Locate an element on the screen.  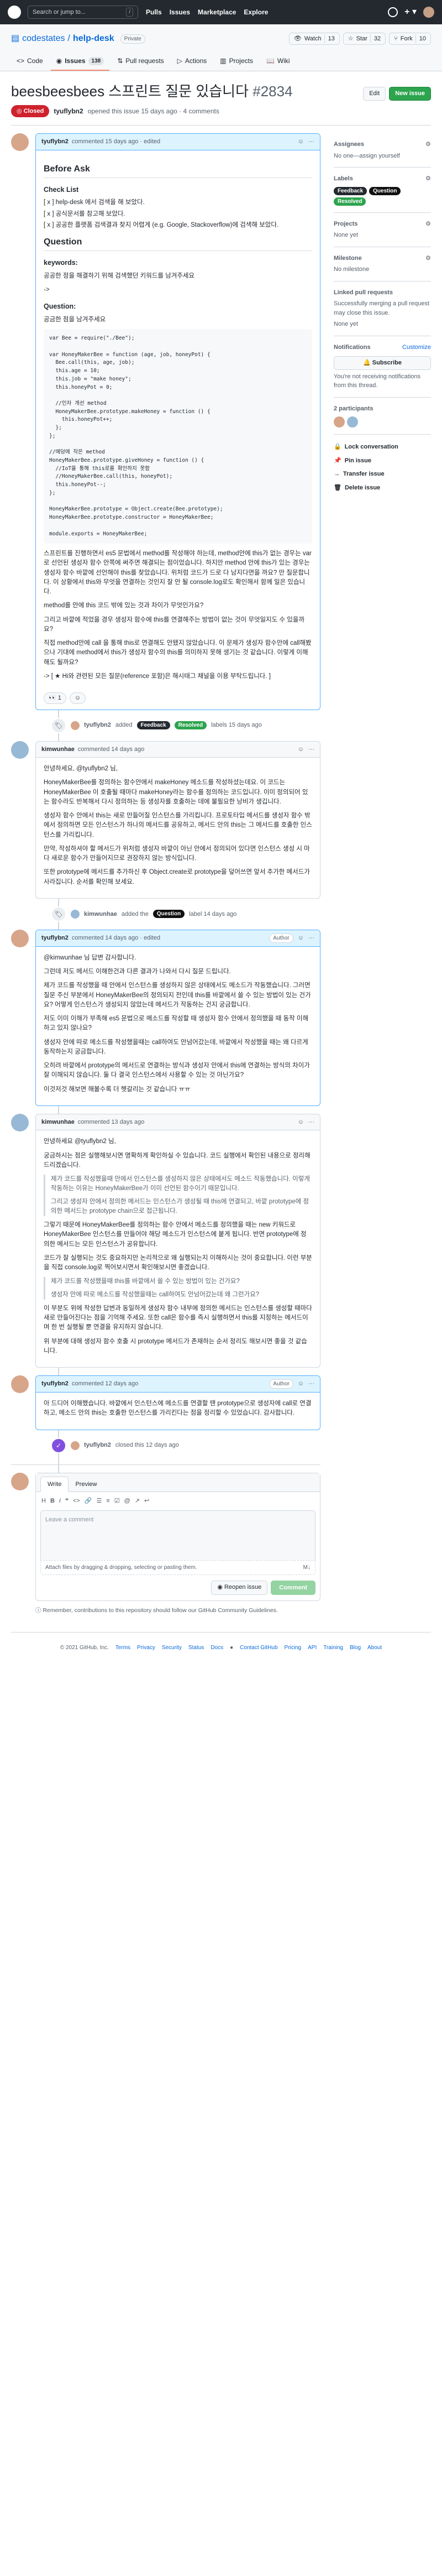
labels-heading: Labels ⚙ is located at coordinates (382, 179).